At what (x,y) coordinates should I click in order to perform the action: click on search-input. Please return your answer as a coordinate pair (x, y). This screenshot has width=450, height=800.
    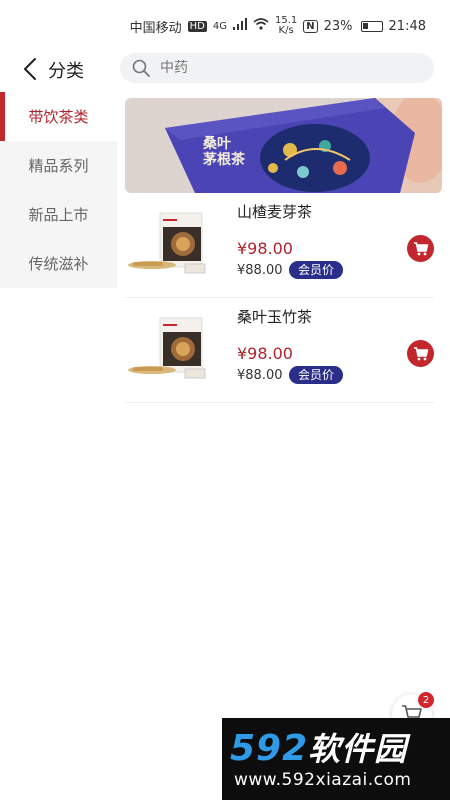
    Looking at the image, I should click on (270, 68).